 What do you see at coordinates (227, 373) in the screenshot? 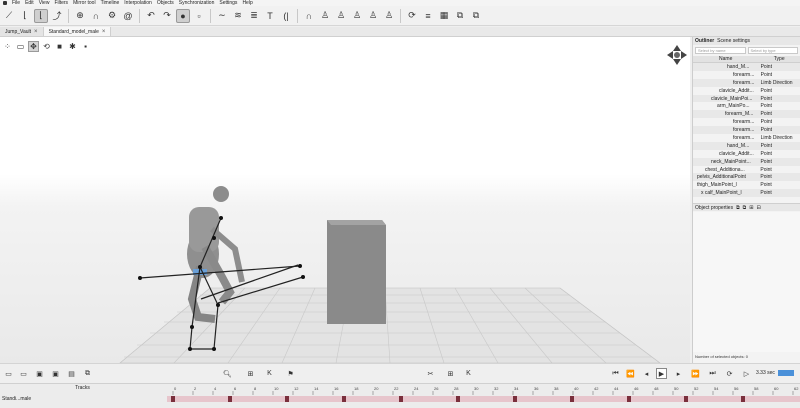
I see `zoom-icon: 🔍︎` at bounding box center [227, 373].